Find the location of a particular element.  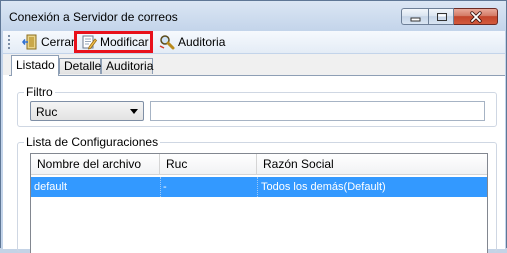

lista-group-title: Lista de Configuraciones is located at coordinates (92, 142).